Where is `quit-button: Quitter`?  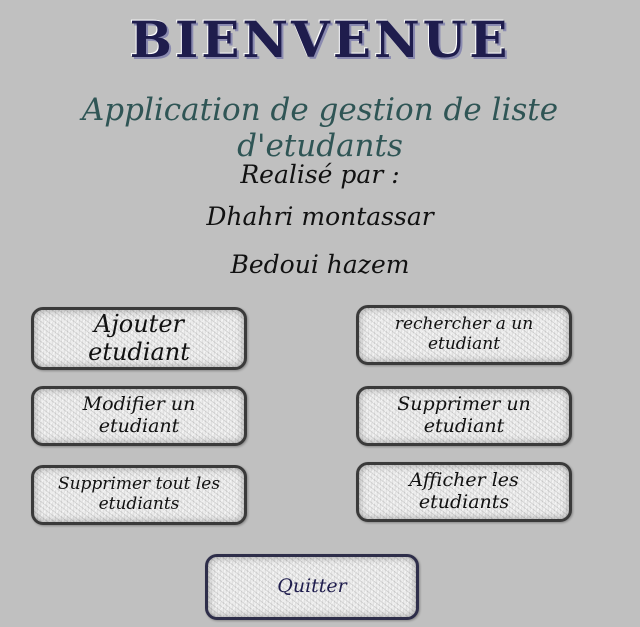
quit-button: Quitter is located at coordinates (312, 587).